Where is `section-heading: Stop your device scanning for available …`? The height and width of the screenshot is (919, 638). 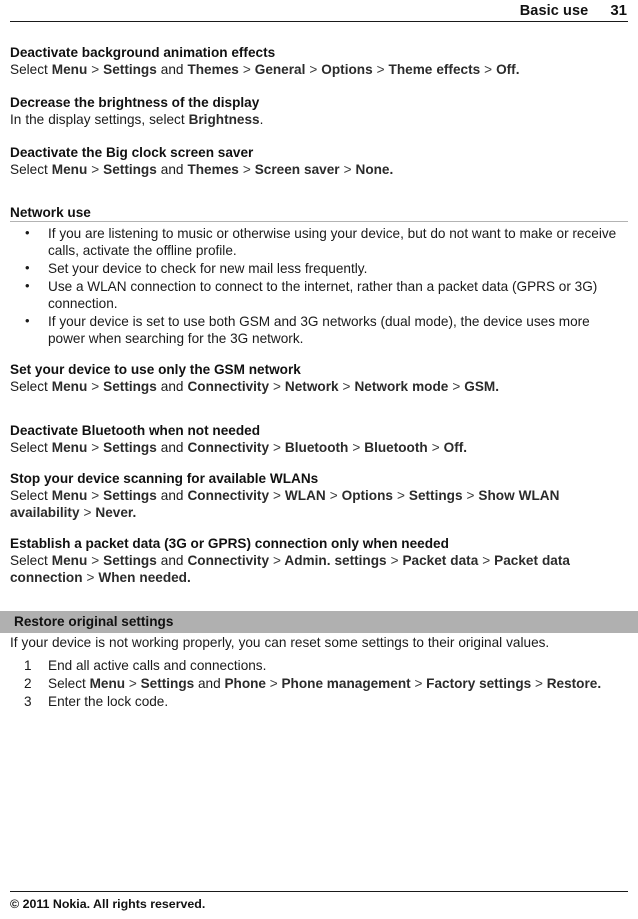
section-heading: Stop your device scanning for available … is located at coordinates (164, 478).